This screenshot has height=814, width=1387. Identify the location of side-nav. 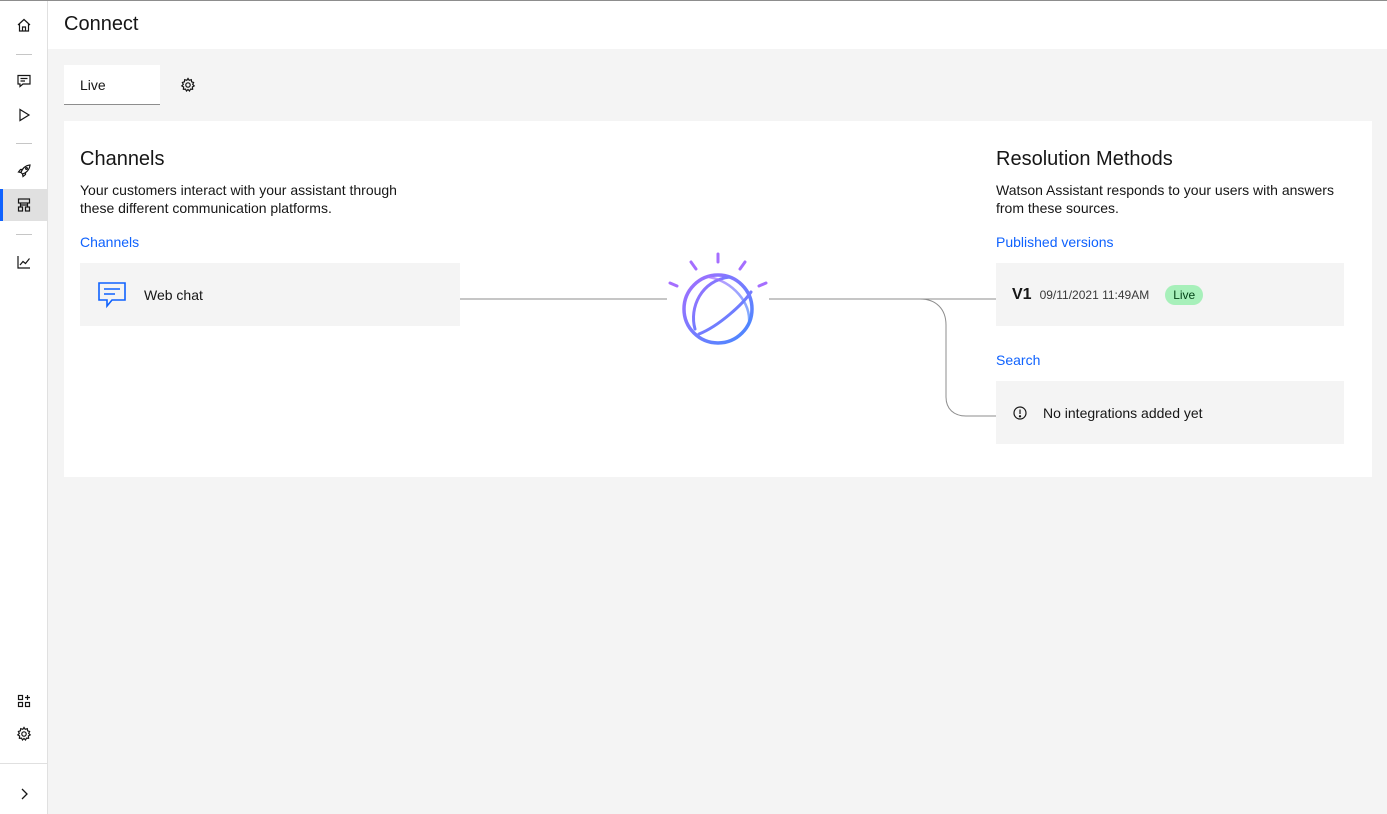
(24, 407).